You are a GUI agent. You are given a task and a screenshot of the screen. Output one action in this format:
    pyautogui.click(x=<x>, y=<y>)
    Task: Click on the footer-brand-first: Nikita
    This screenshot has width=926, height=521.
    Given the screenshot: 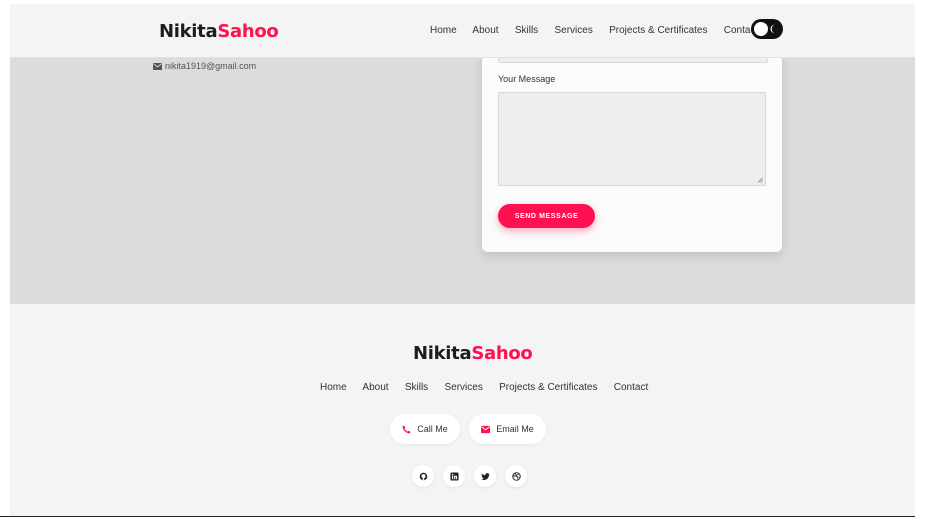 What is the action you would take?
    pyautogui.click(x=442, y=353)
    